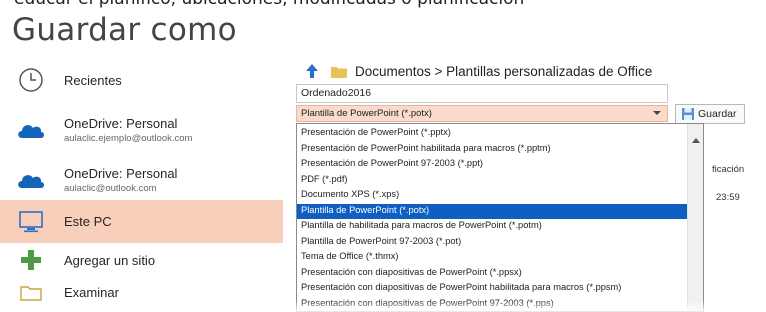  What do you see at coordinates (93, 80) in the screenshot?
I see `sidebar-item-label: Recientes` at bounding box center [93, 80].